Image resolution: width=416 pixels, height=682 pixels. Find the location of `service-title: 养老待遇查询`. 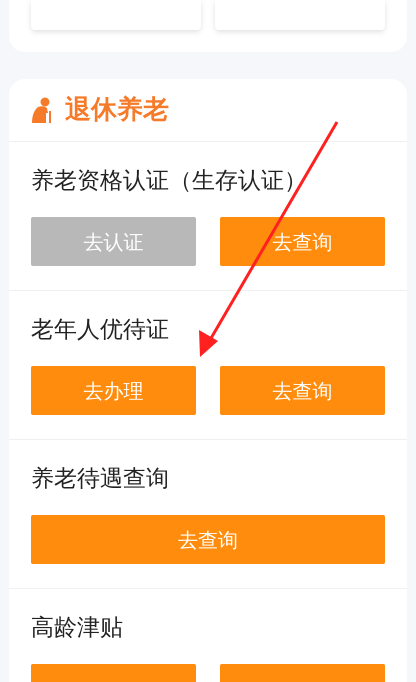

service-title: 养老待遇查询 is located at coordinates (100, 479).